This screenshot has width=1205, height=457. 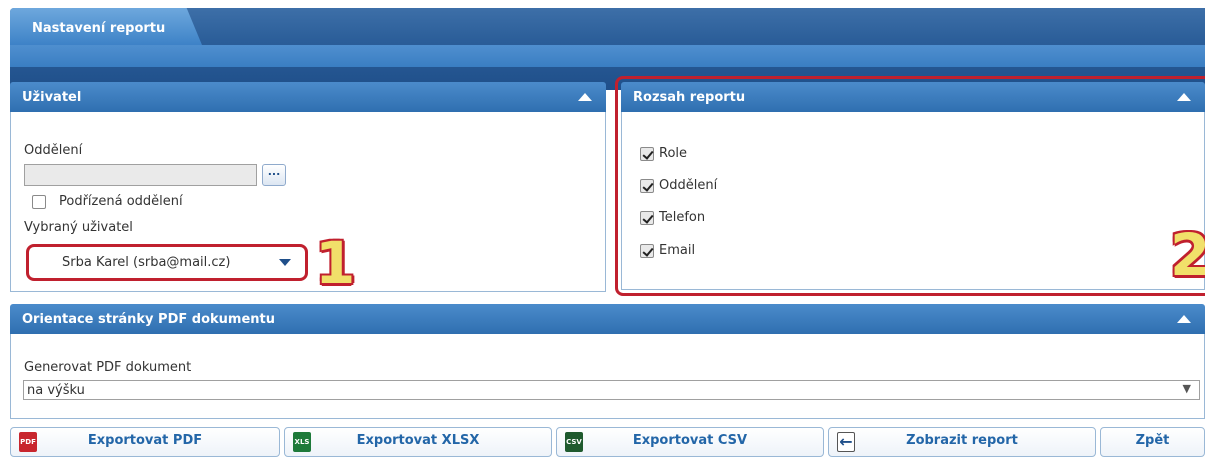 What do you see at coordinates (673, 153) in the screenshot?
I see `role-label: Role` at bounding box center [673, 153].